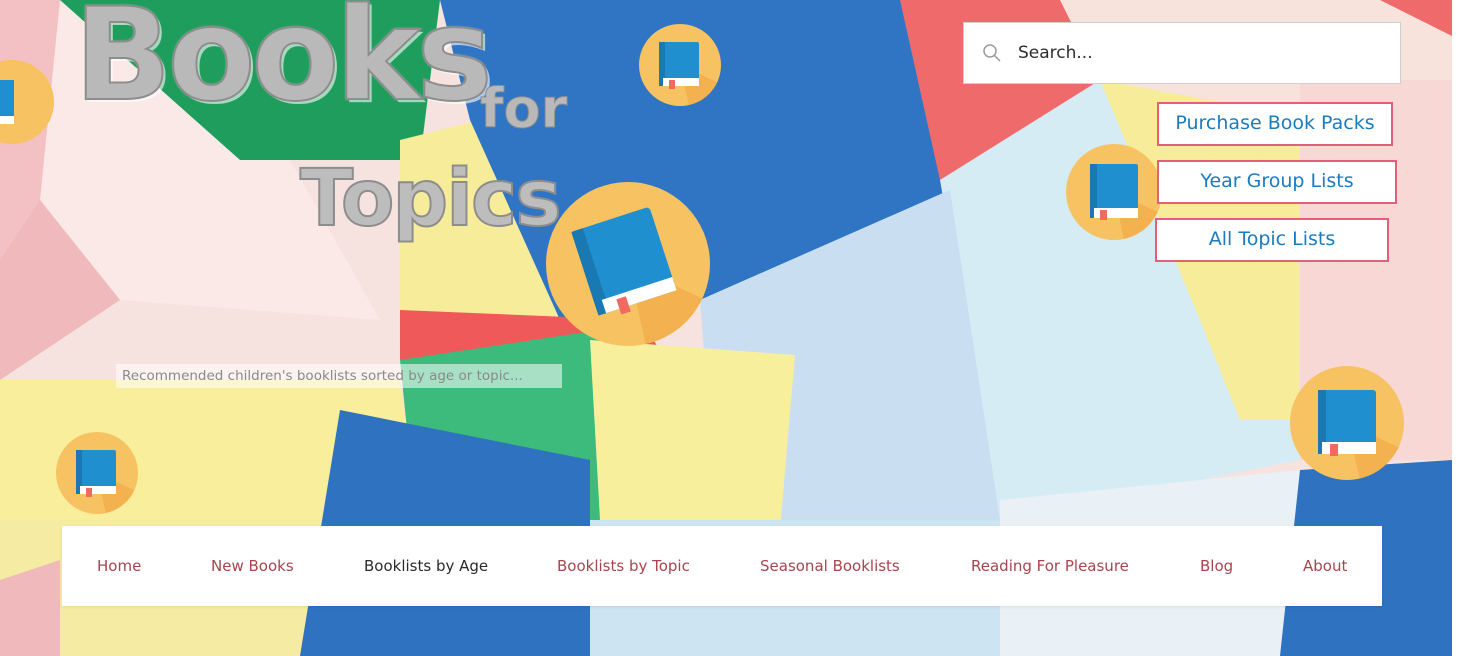 The image size is (1462, 656). I want to click on nav-booklists-by-age: Booklists by Age, so click(426, 566).